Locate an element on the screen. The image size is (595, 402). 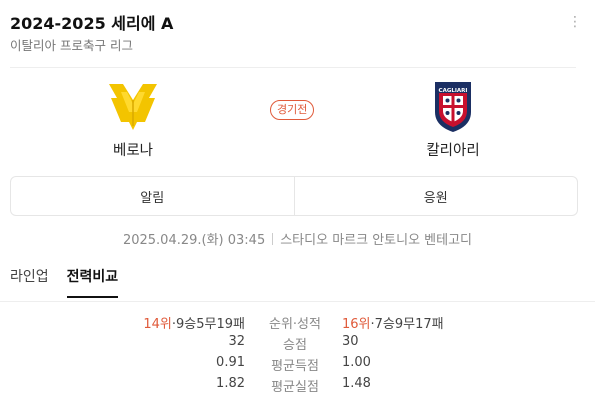
cagliari-logo-text: CAGLIARI is located at coordinates (453, 91).